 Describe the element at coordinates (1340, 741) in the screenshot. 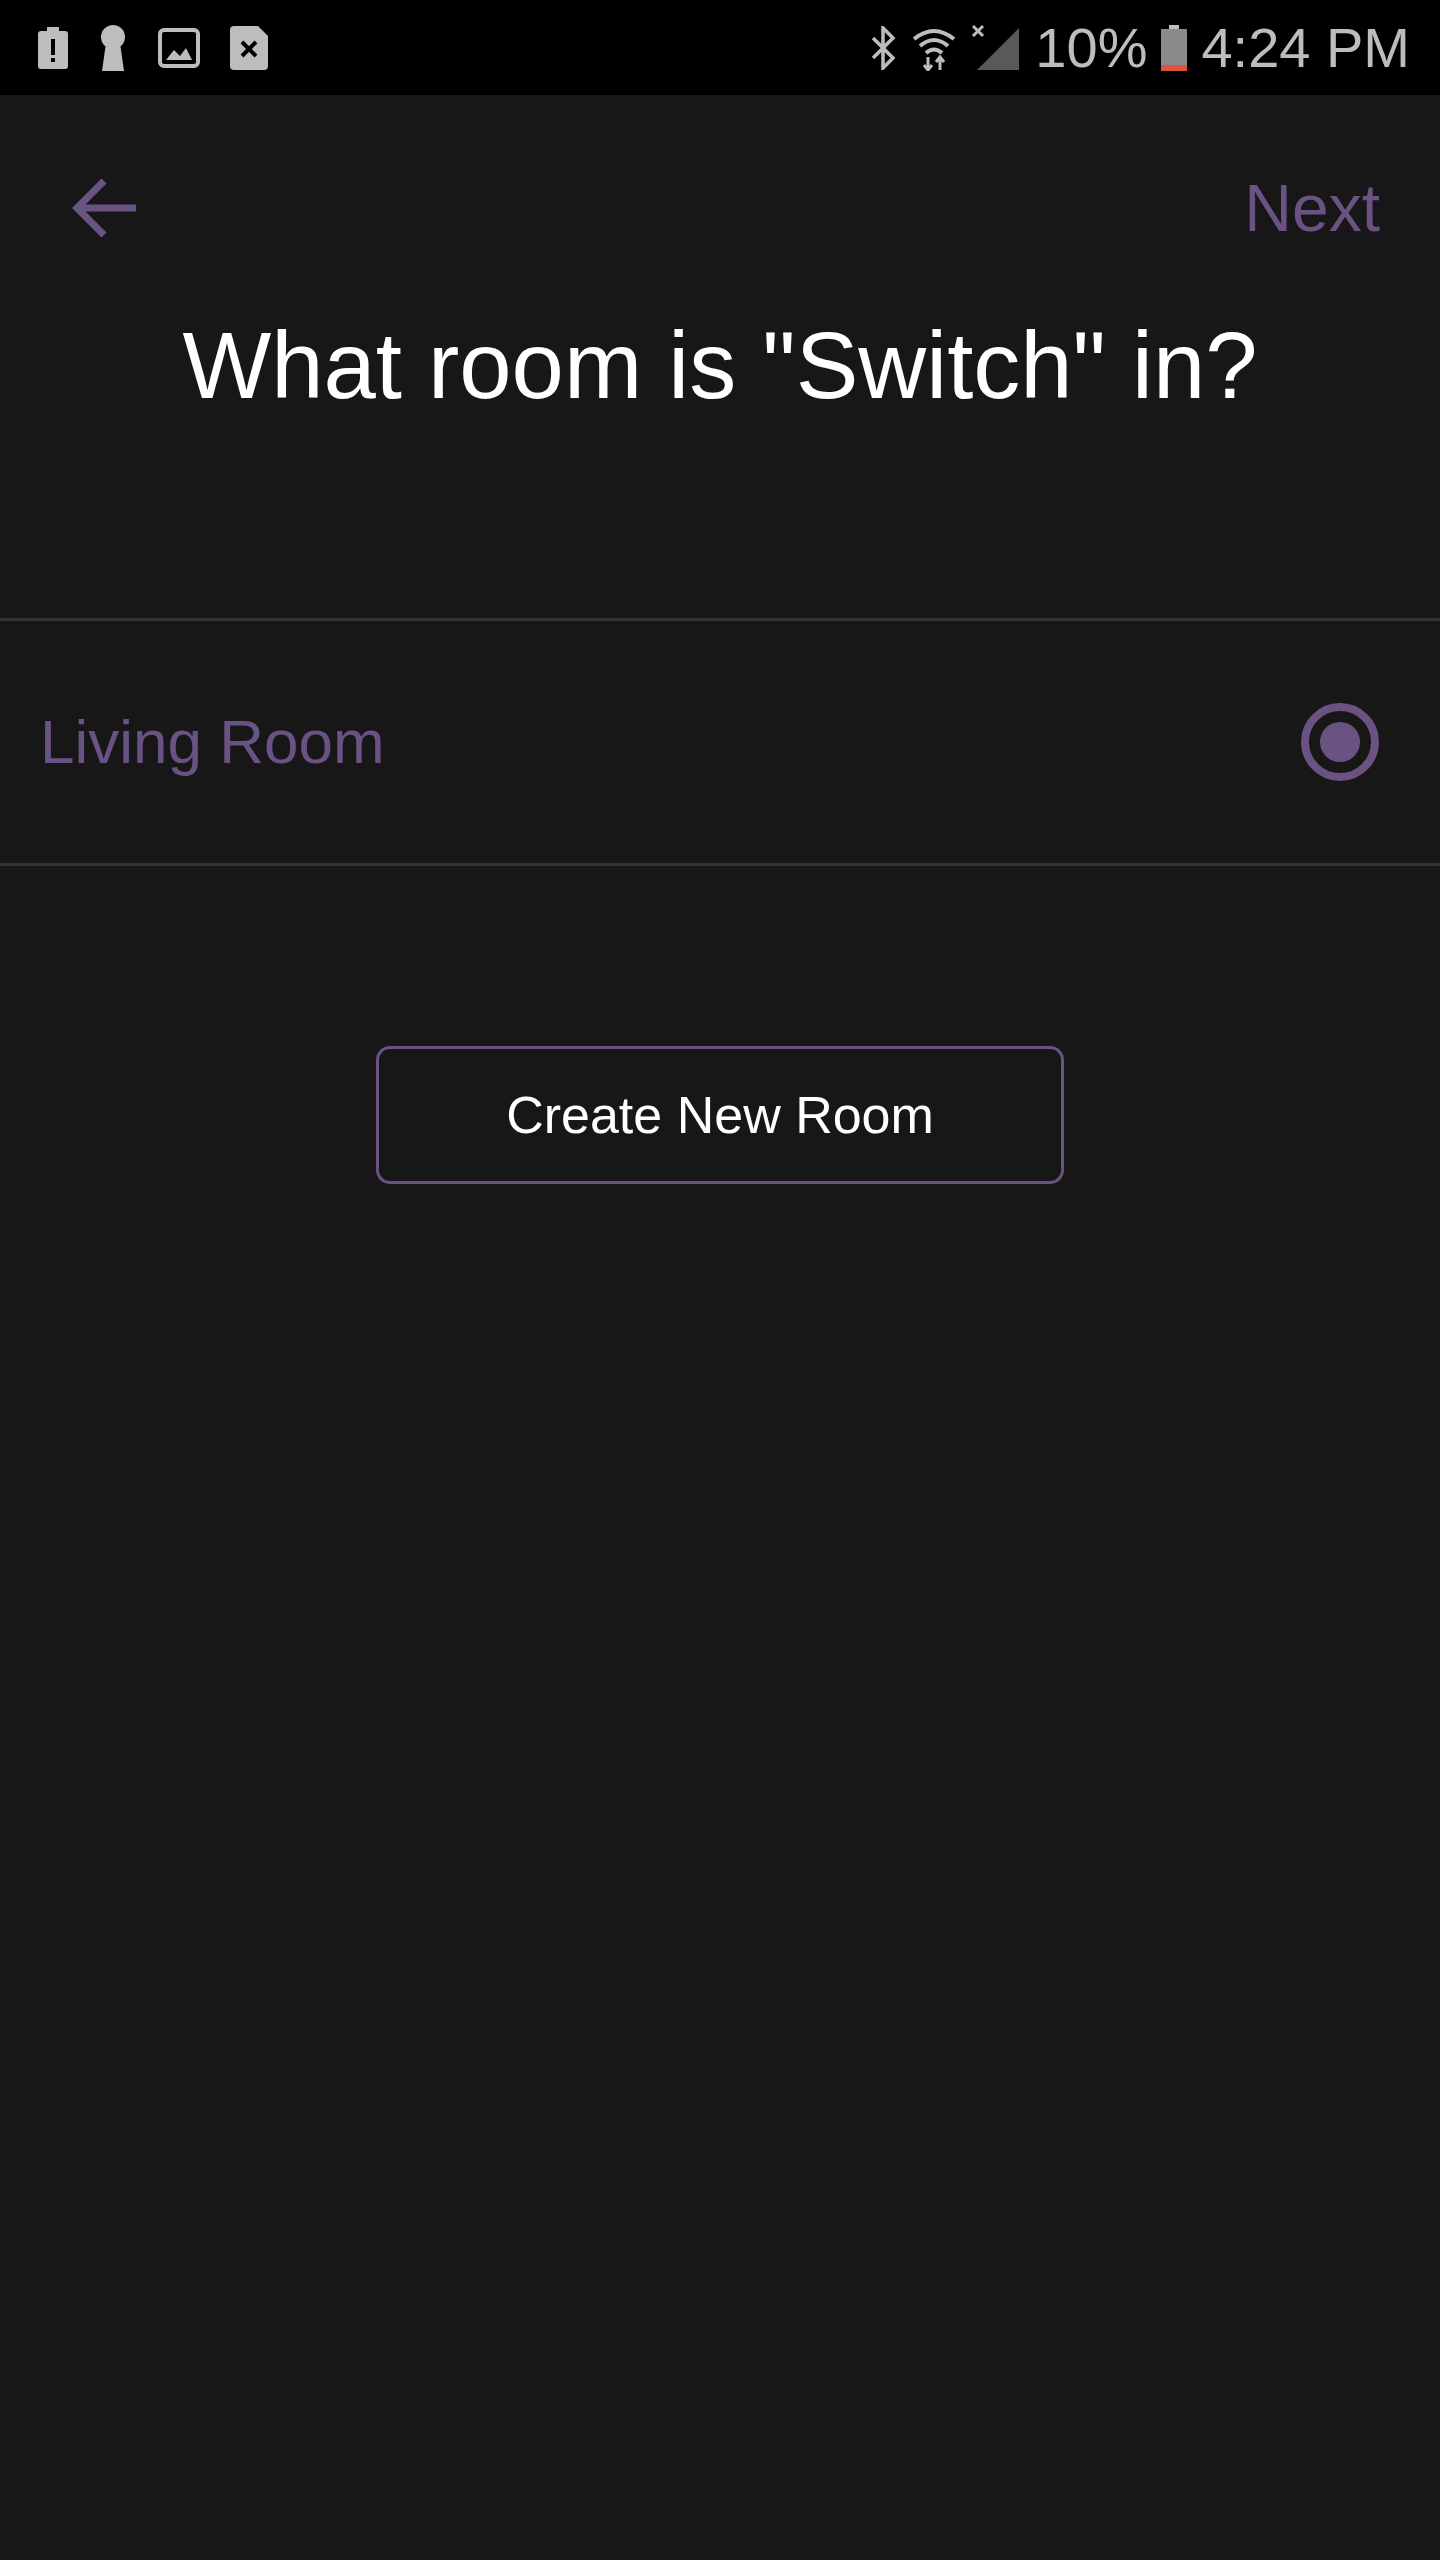

I see `radio-button` at that location.